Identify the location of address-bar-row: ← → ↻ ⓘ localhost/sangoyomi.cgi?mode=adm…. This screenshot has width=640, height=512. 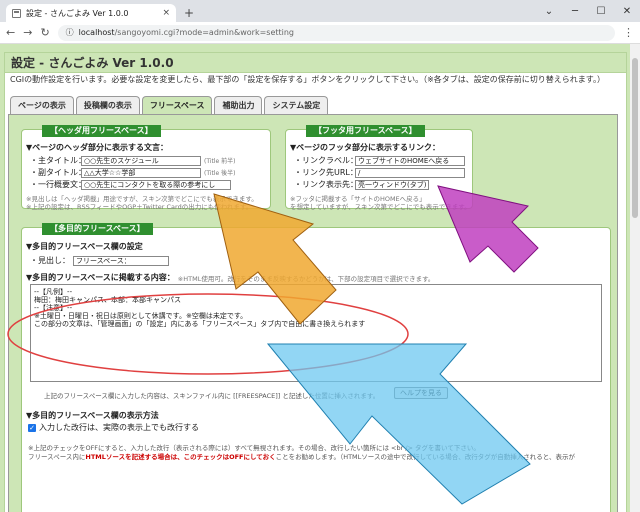
(320, 33).